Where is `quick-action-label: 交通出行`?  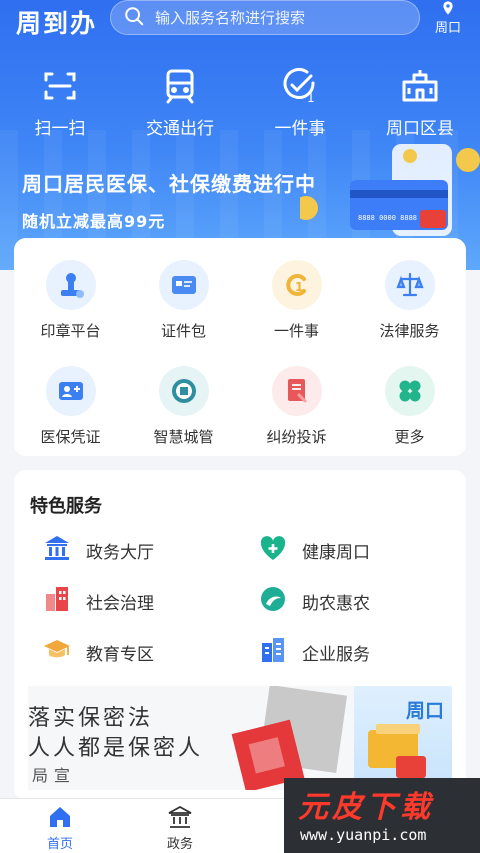
quick-action-label: 交通出行 is located at coordinates (180, 129).